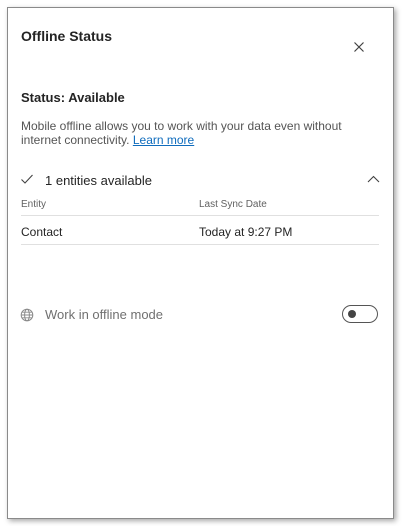 The width and height of the screenshot is (403, 526). I want to click on toggle-knob, so click(352, 313).